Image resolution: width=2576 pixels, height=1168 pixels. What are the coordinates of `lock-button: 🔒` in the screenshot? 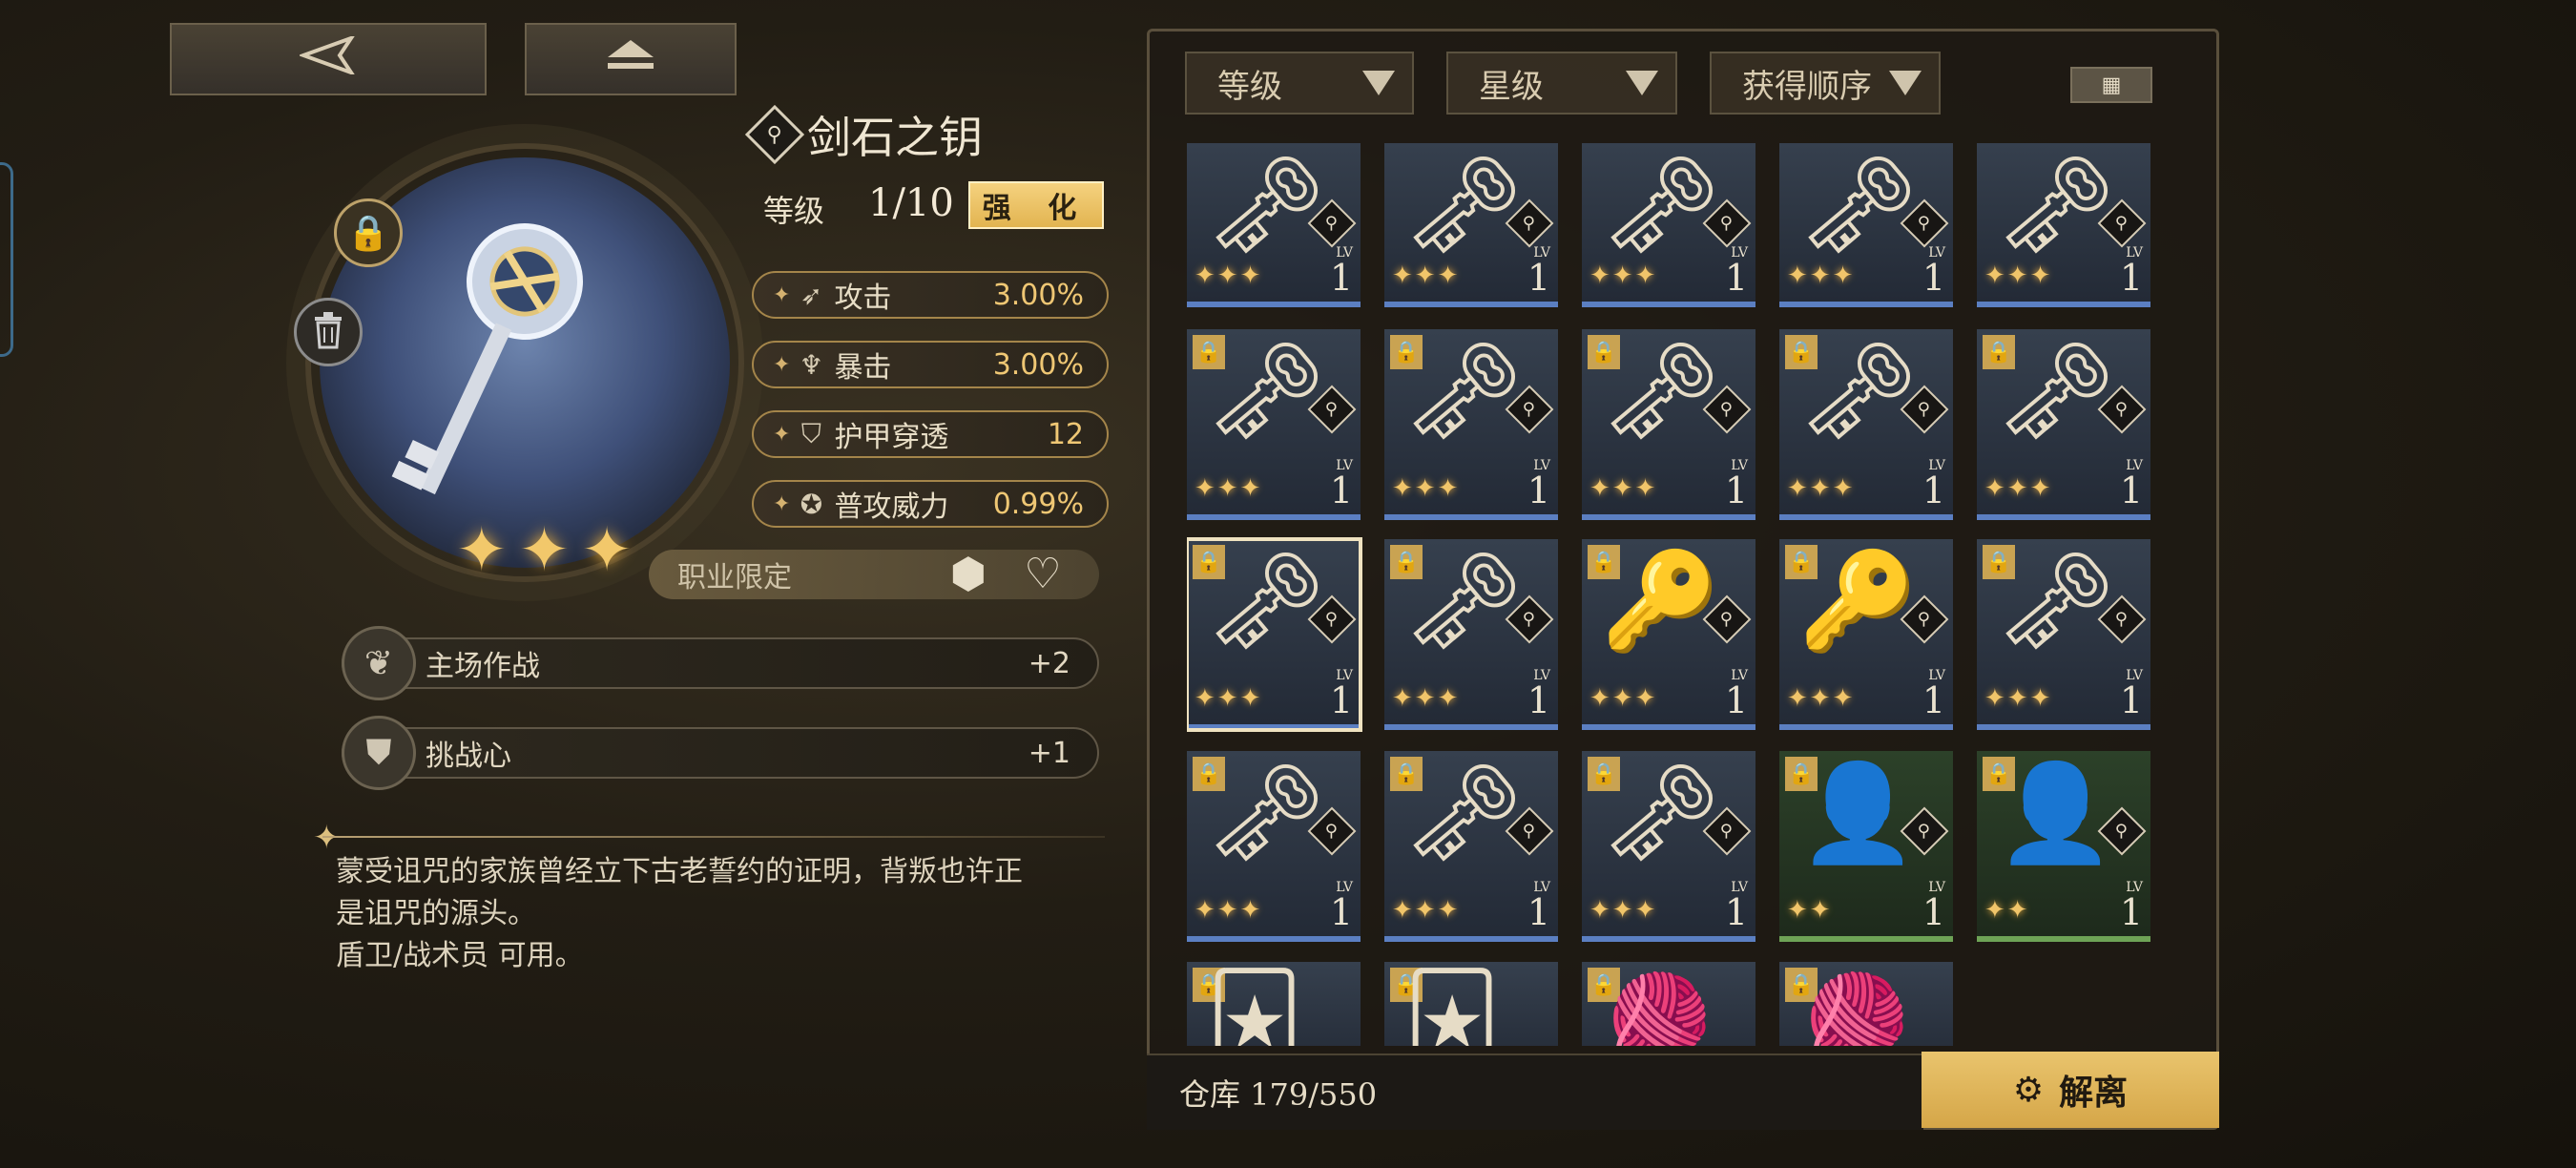 It's located at (368, 232).